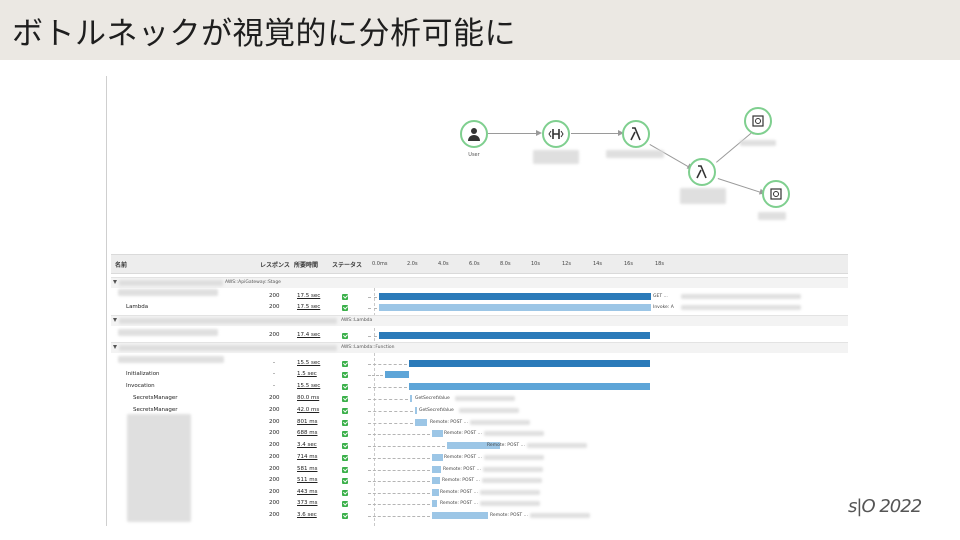 The image size is (960, 540). What do you see at coordinates (663, 307) in the screenshot?
I see `bar-label: Invoke: A` at bounding box center [663, 307].